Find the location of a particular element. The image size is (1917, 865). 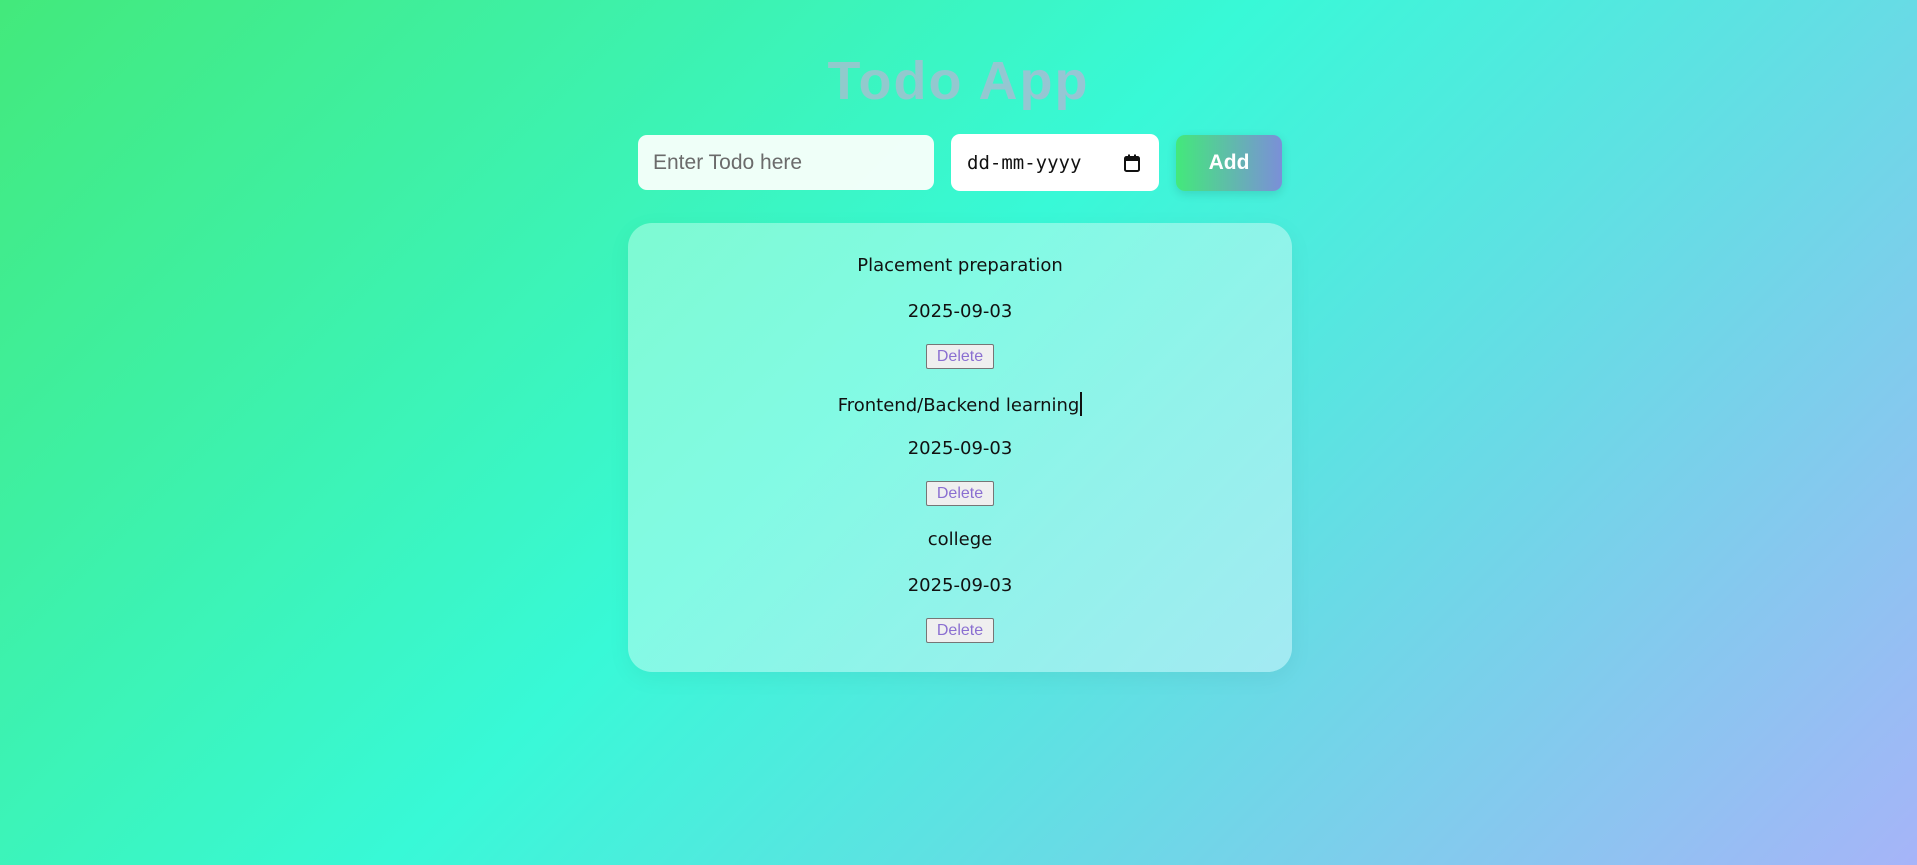

todo-text-wrap: Frontend/Backend learning is located at coordinates (960, 404).